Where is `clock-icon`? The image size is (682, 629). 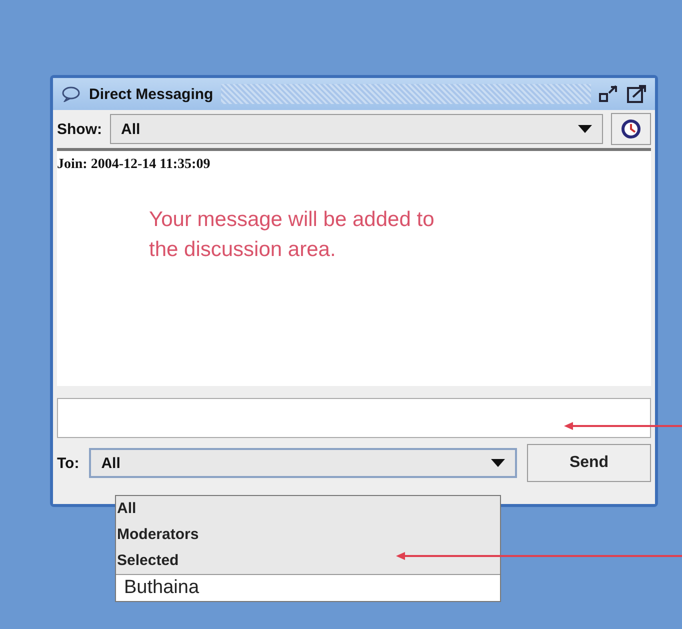
clock-icon is located at coordinates (631, 129).